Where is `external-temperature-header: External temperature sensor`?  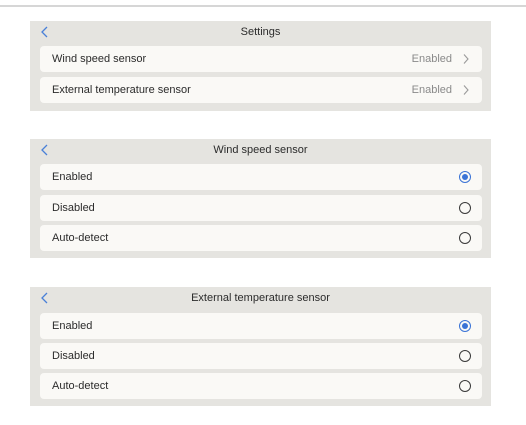 external-temperature-header: External temperature sensor is located at coordinates (260, 298).